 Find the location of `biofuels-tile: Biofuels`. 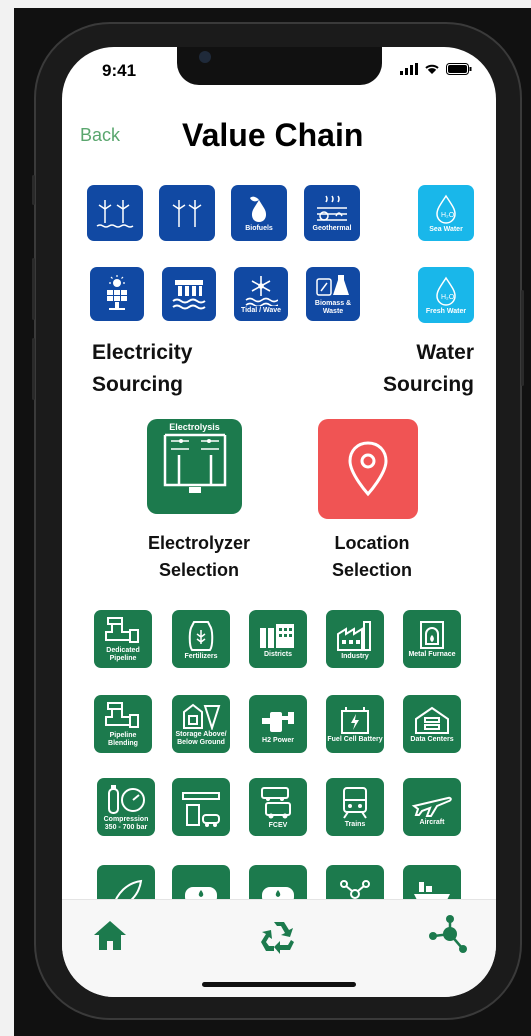

biofuels-tile: Biofuels is located at coordinates (259, 213).